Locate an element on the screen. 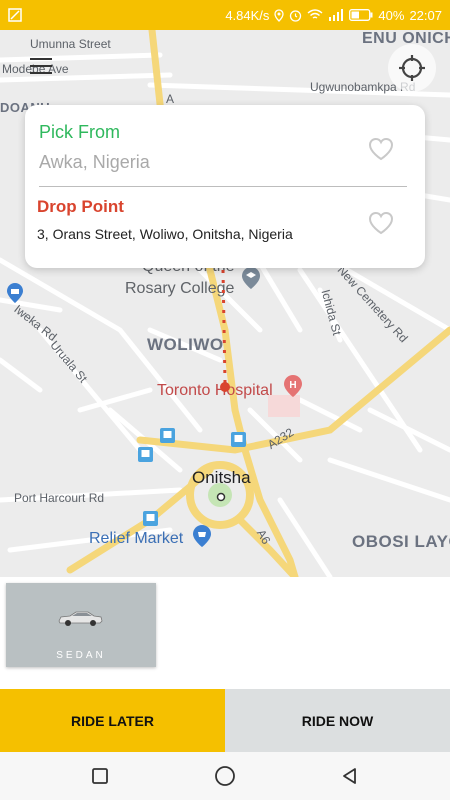 The height and width of the screenshot is (800, 450). hospital-pin-icon: H is located at coordinates (293, 388).